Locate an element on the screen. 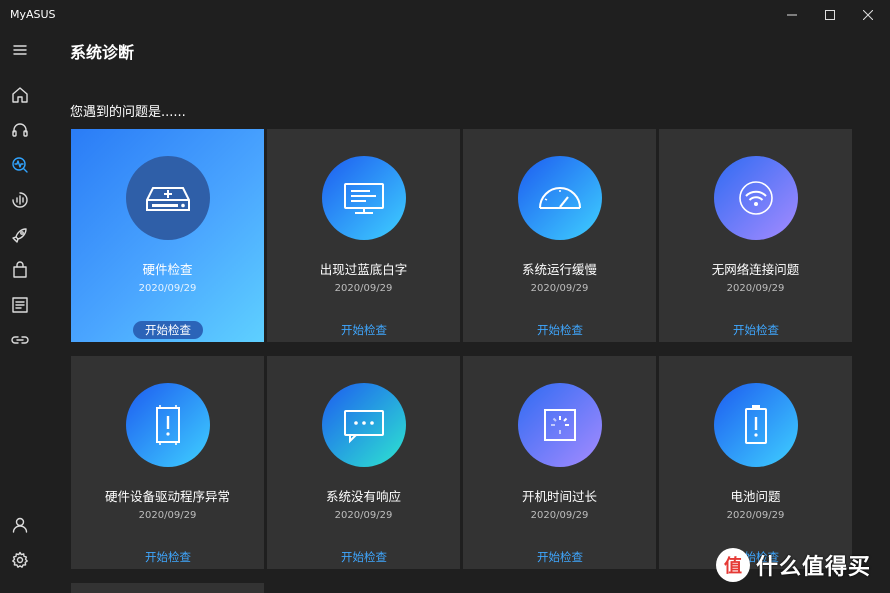 The width and height of the screenshot is (890, 593). menu-icon is located at coordinates (20, 50).